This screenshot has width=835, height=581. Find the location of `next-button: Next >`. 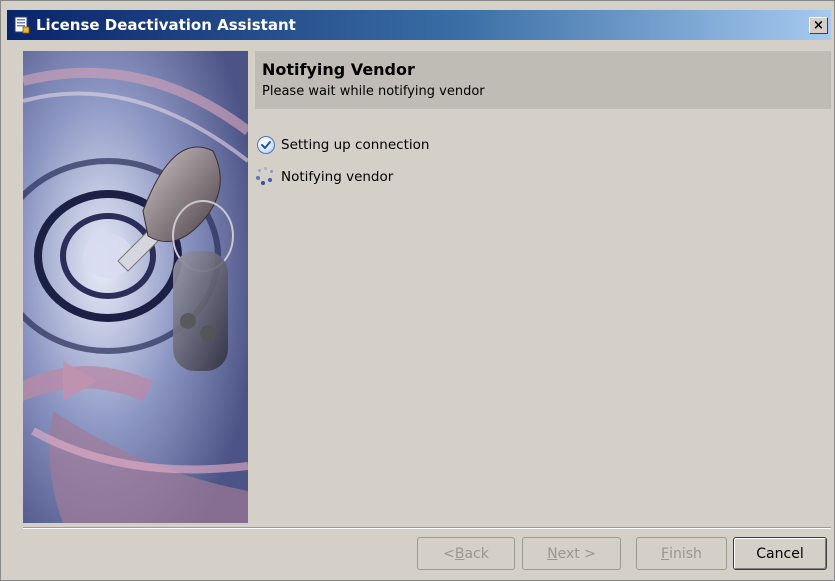

next-button: Next > is located at coordinates (571, 553).